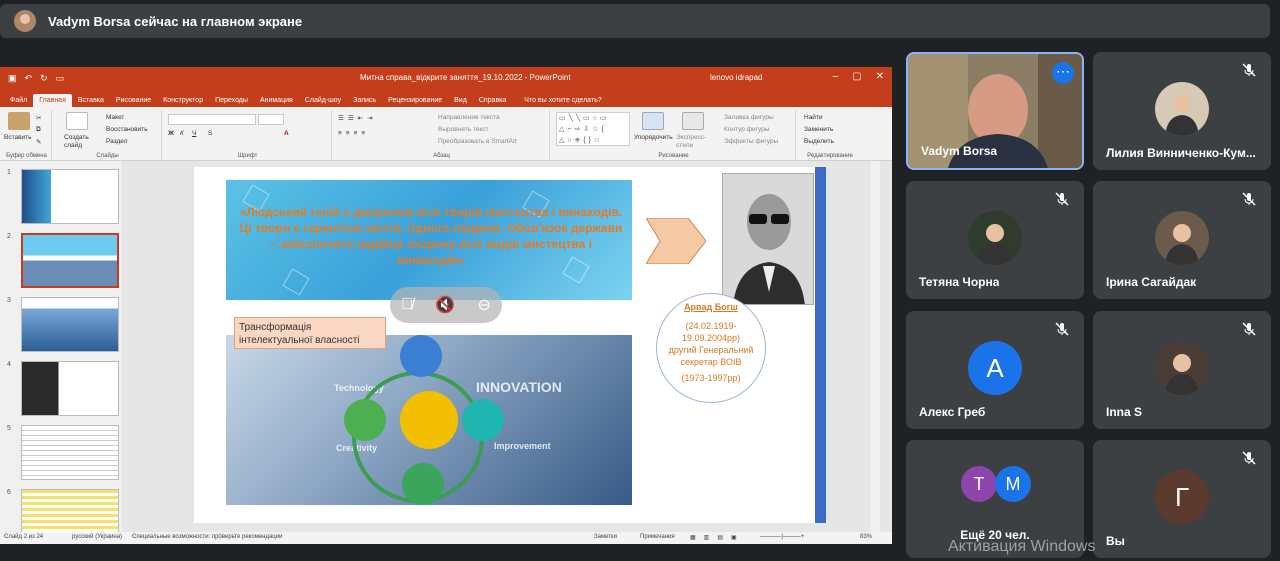  I want to click on smartart-button: Преобразовать в SmartArt, so click(477, 141).